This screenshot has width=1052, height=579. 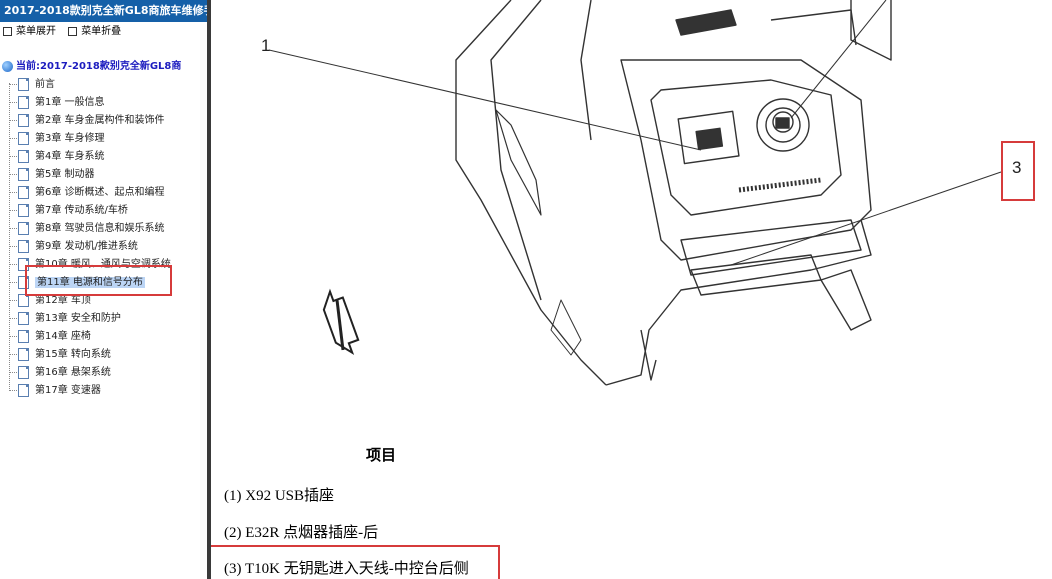 I want to click on tree-item: 第16章 悬架系统, so click(x=60, y=373).